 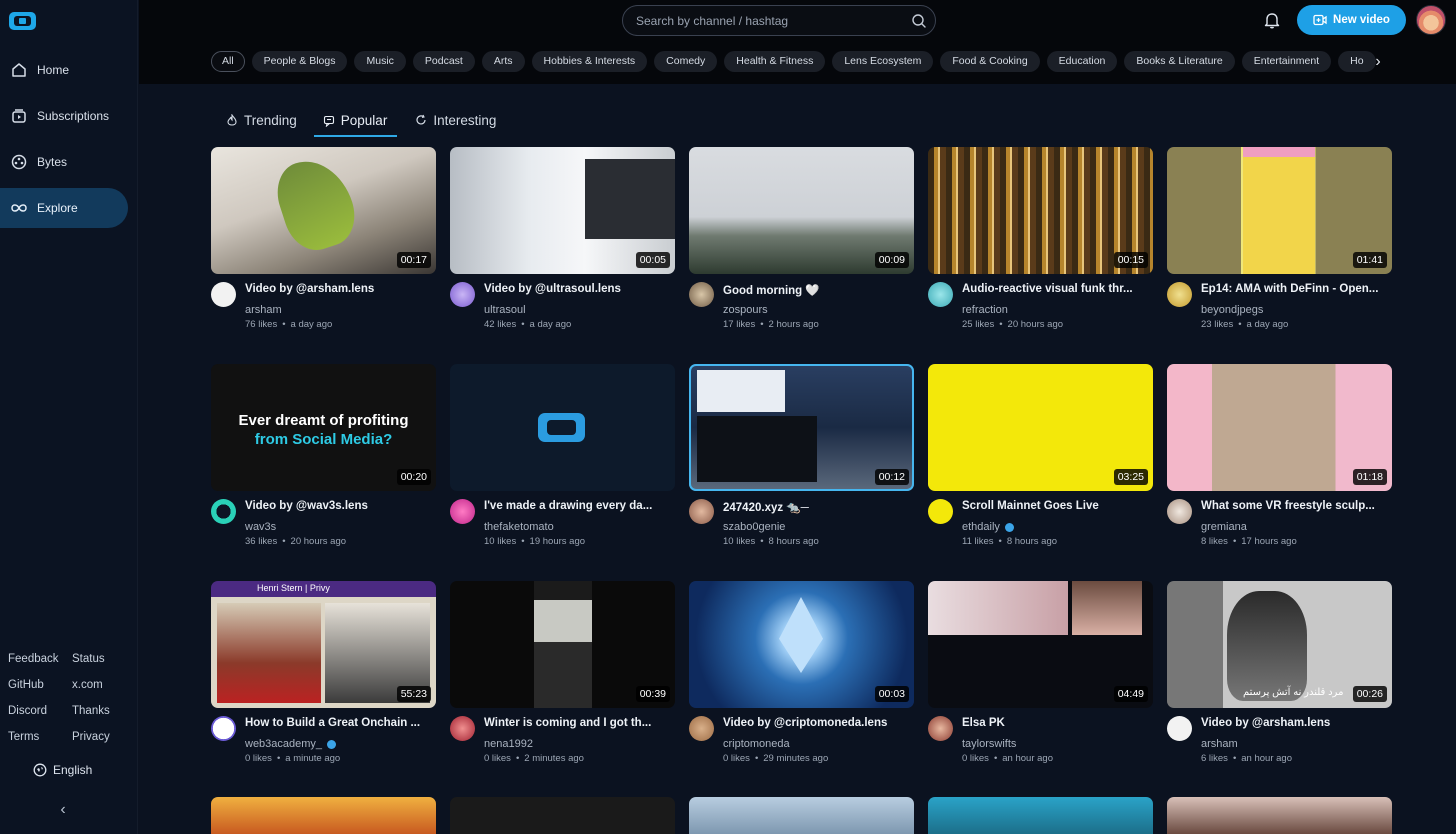 I want to click on footer-link-terms: Terms, so click(x=40, y=737).